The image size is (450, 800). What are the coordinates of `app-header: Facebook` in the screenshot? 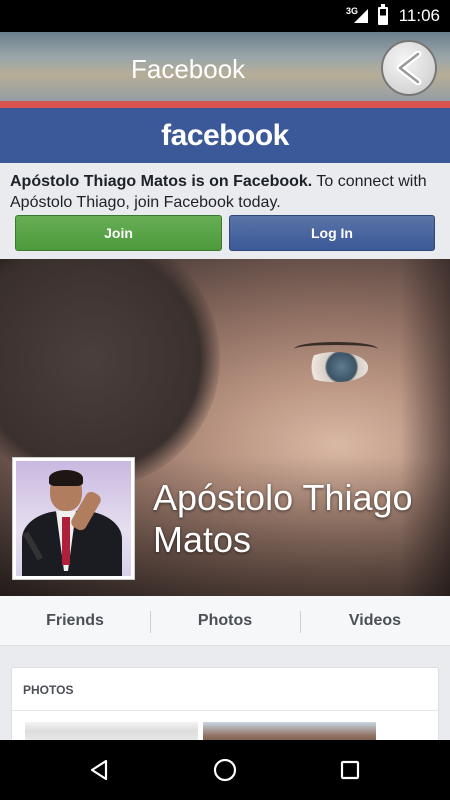 It's located at (225, 68).